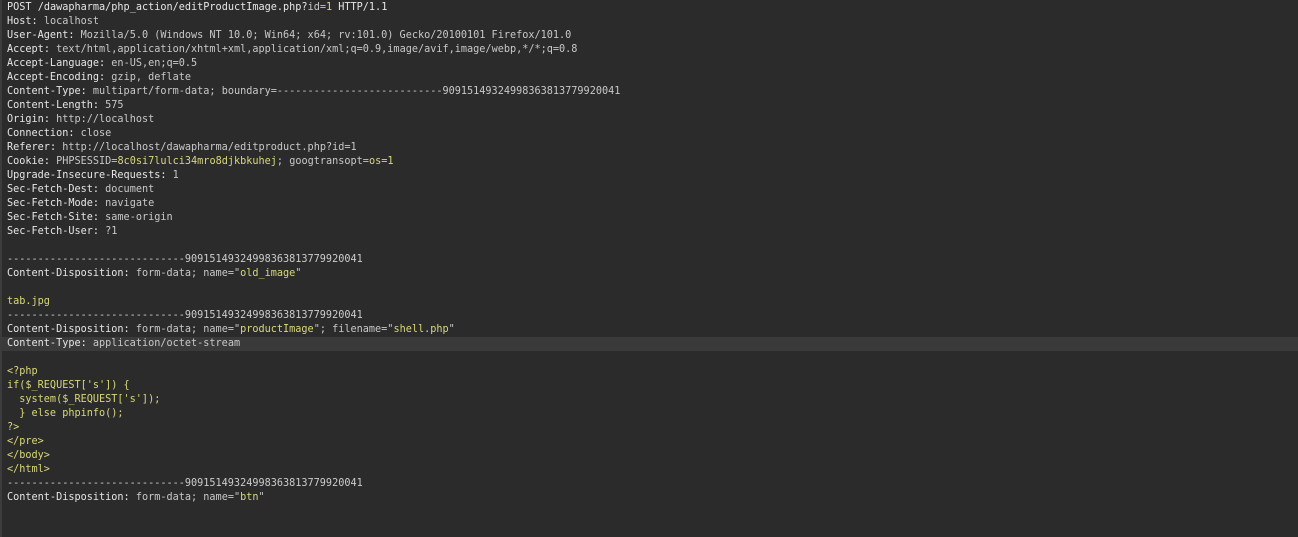 The image size is (1298, 537). I want to click on header-accept-encoding: Accept-Encoding: gzip, deflate, so click(99, 77).